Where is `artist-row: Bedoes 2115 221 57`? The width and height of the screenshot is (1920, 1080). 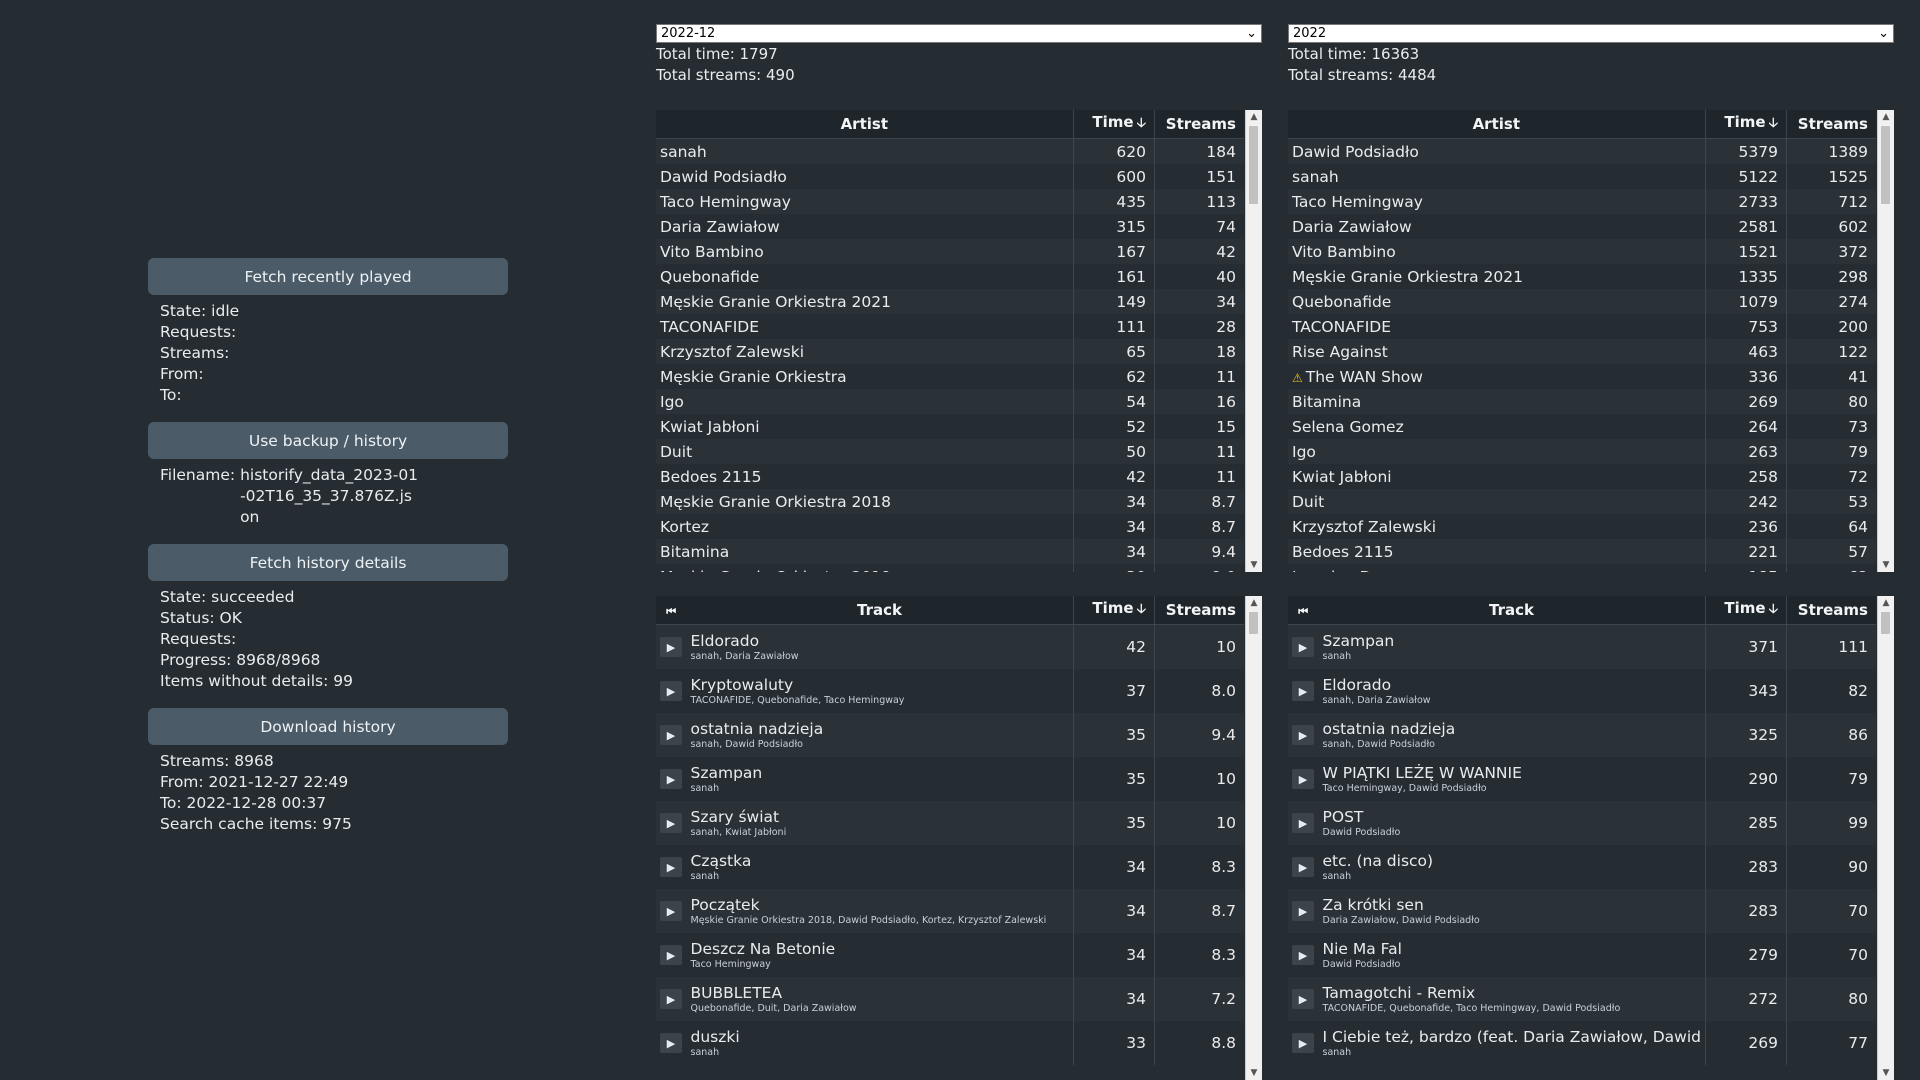
artist-row: Bedoes 2115 221 57 is located at coordinates (1582, 551).